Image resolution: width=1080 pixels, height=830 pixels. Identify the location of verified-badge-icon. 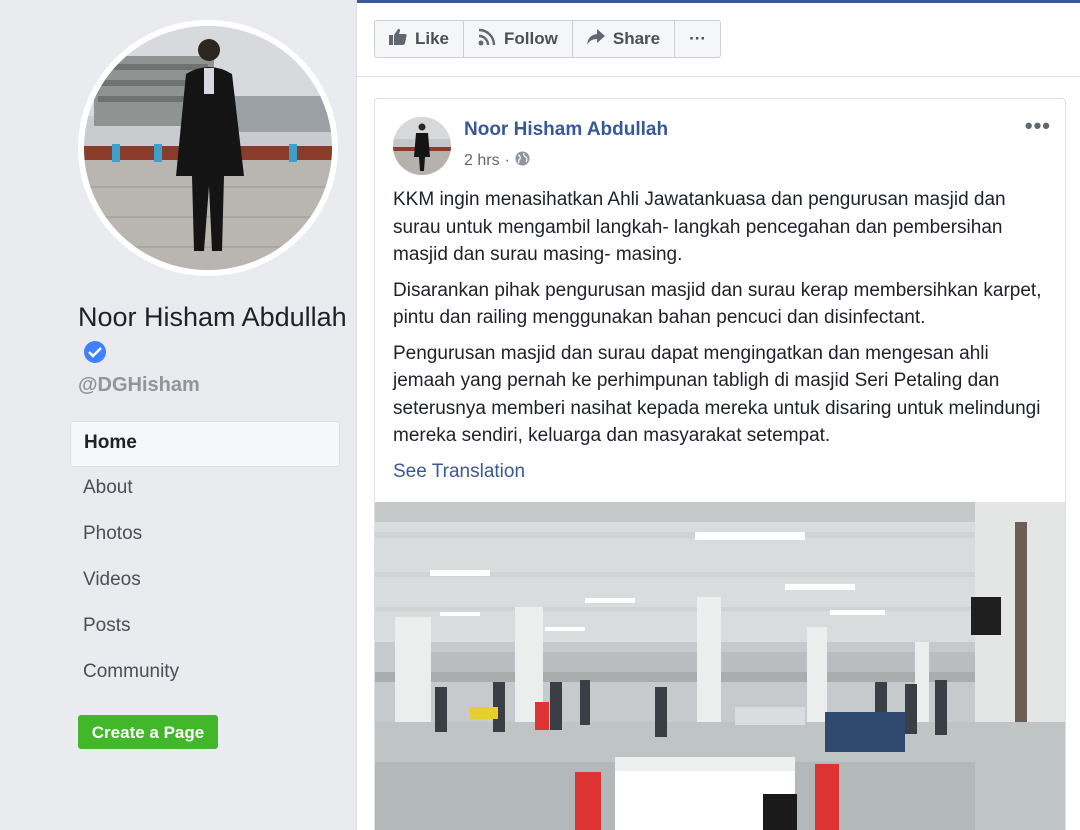
(95, 352).